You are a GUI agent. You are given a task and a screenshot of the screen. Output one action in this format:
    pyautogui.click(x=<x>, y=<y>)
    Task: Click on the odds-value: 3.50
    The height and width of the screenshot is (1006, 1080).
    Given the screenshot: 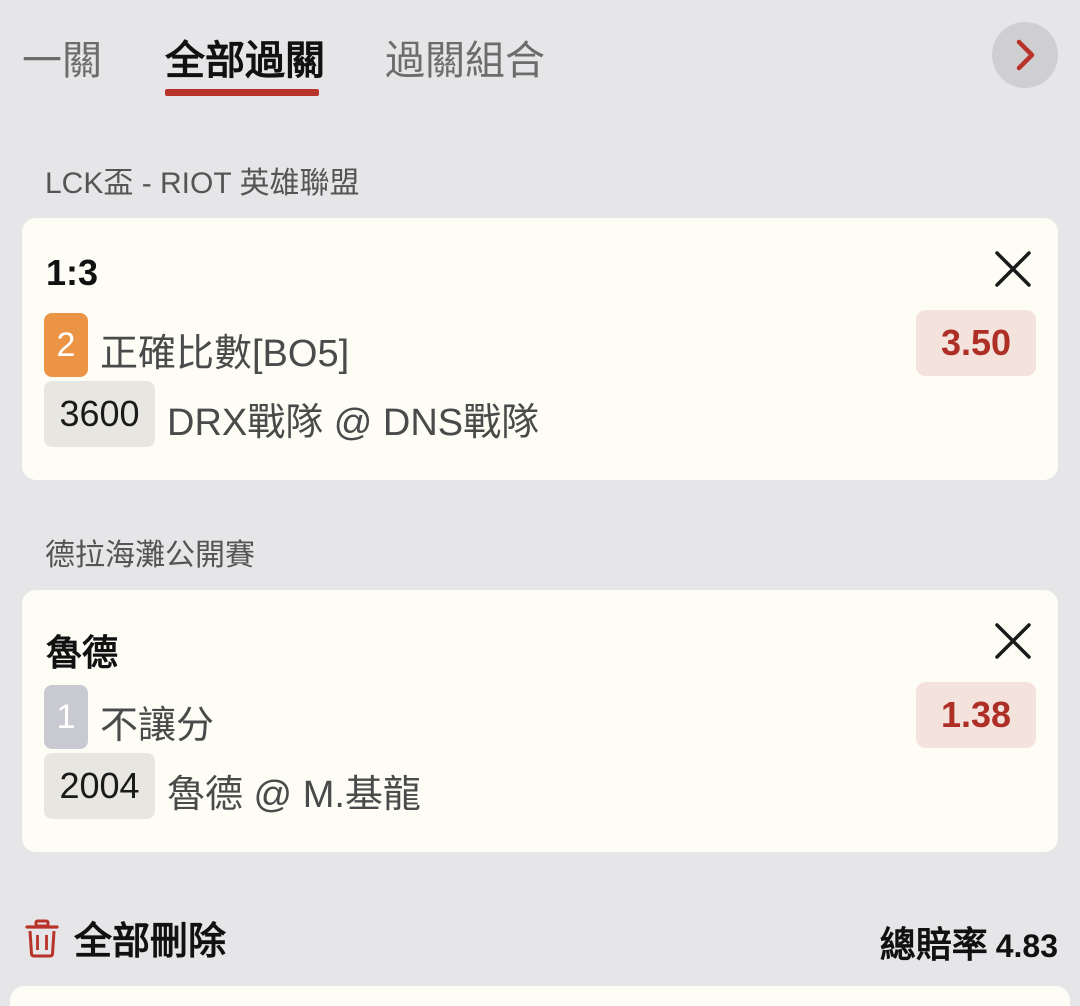 What is the action you would take?
    pyautogui.click(x=976, y=343)
    